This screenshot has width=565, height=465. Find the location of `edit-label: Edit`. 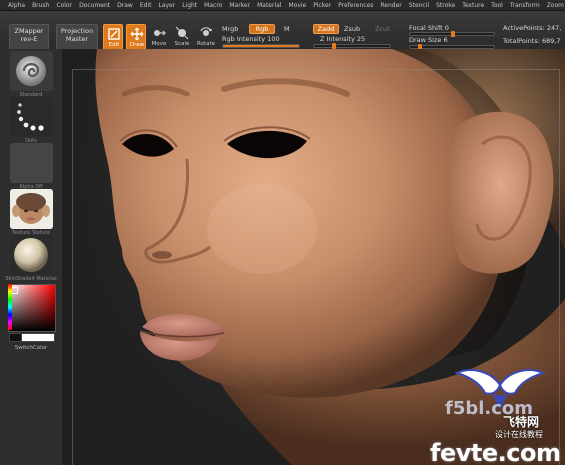

edit-label: Edit is located at coordinates (114, 45).